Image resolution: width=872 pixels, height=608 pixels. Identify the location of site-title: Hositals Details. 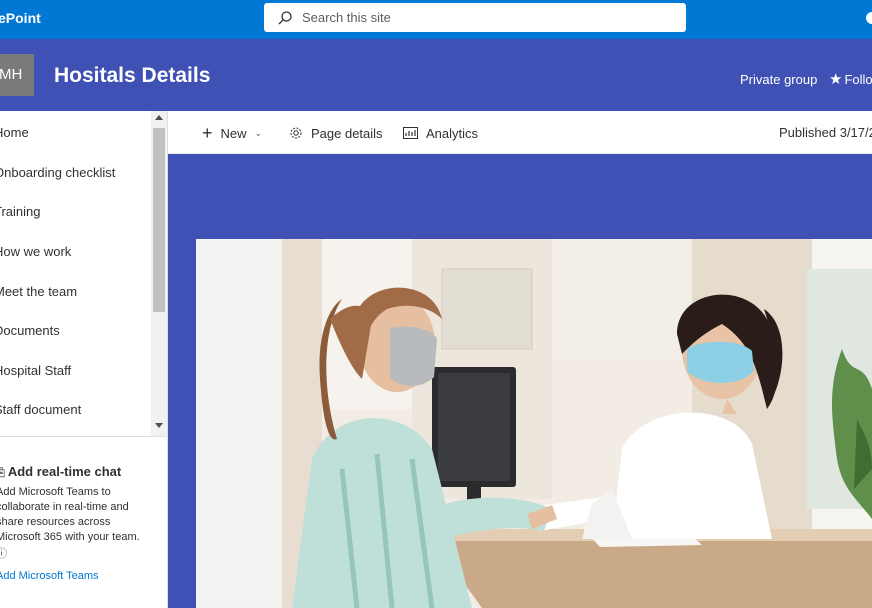
(132, 76).